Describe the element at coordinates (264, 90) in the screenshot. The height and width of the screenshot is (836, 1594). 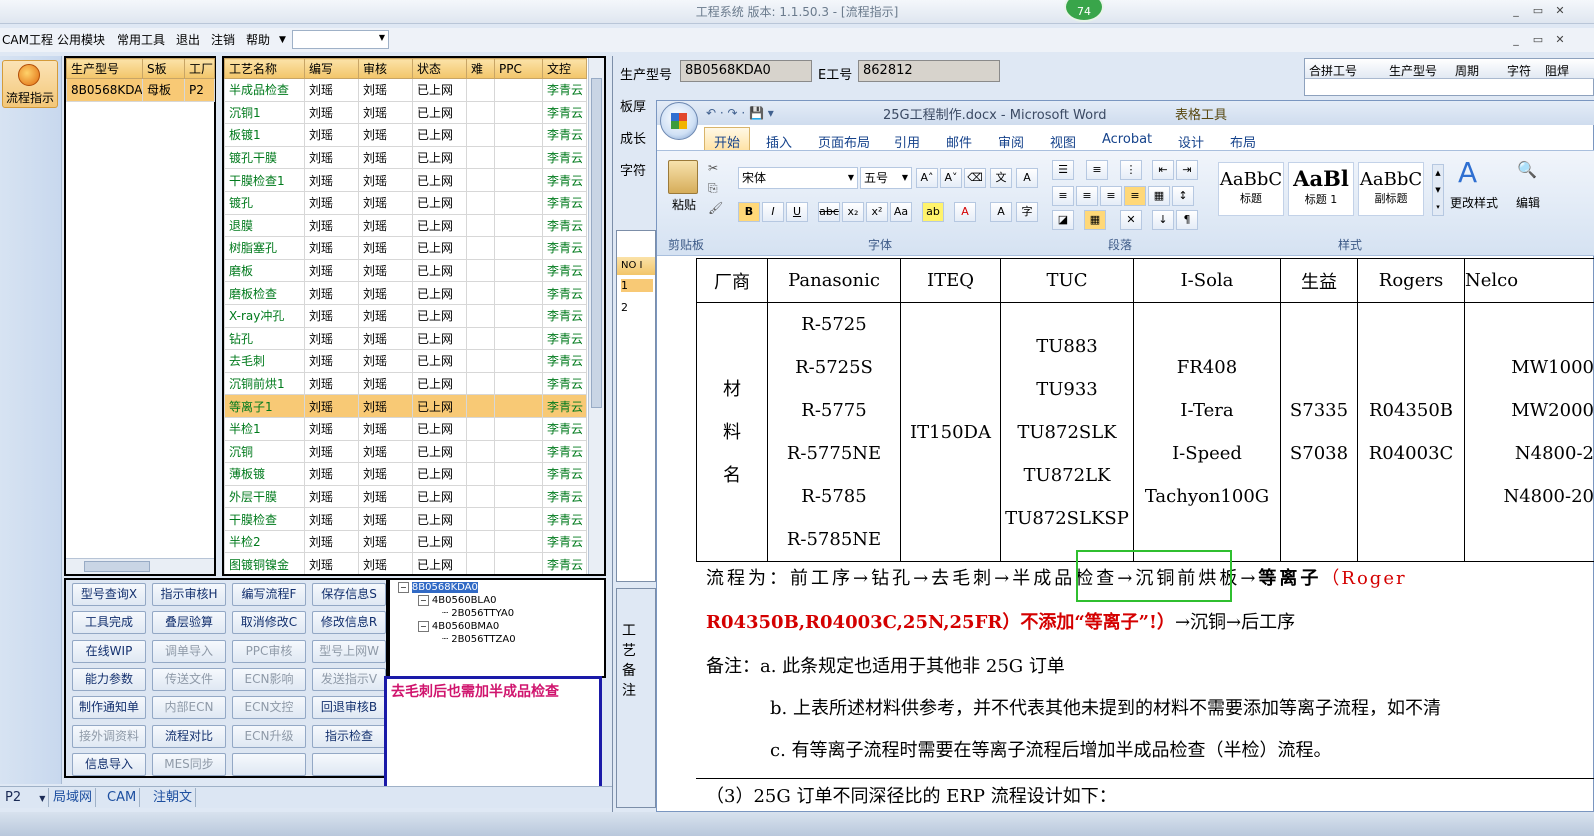
I see `table-cell: 半成品检查` at that location.